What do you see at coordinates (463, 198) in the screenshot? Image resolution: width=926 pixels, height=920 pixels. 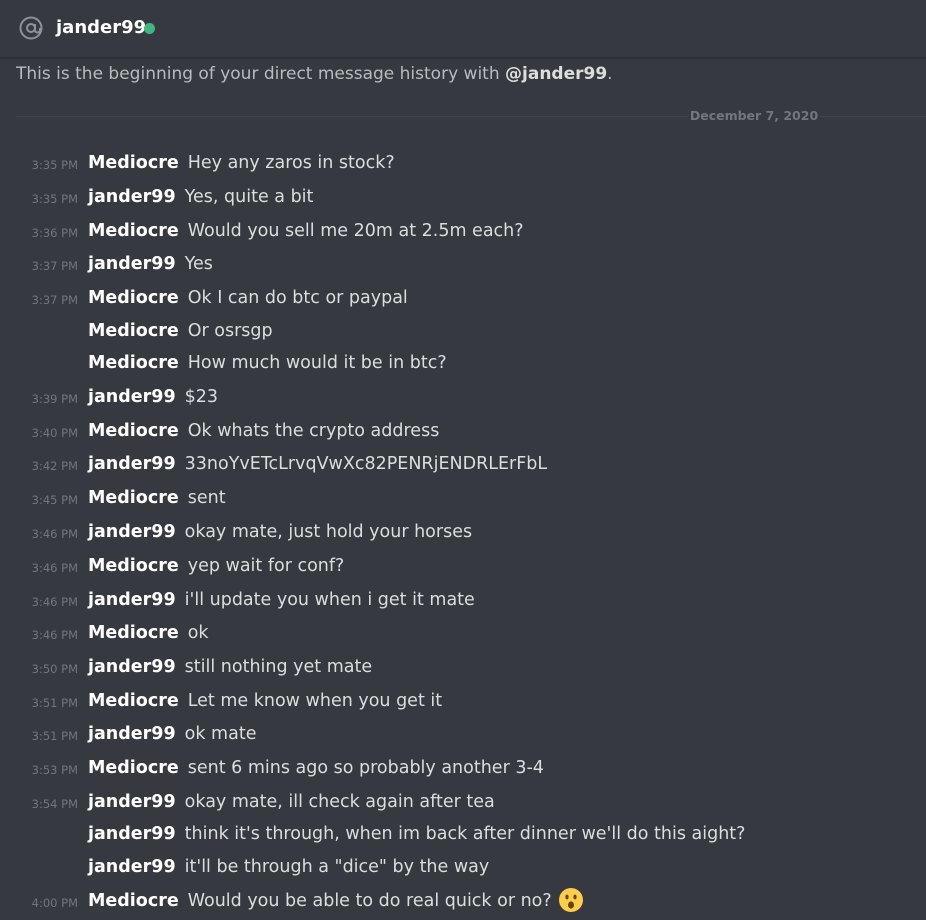 I see `message-row: 3:35 PM jander99 Yes, quite a bit` at bounding box center [463, 198].